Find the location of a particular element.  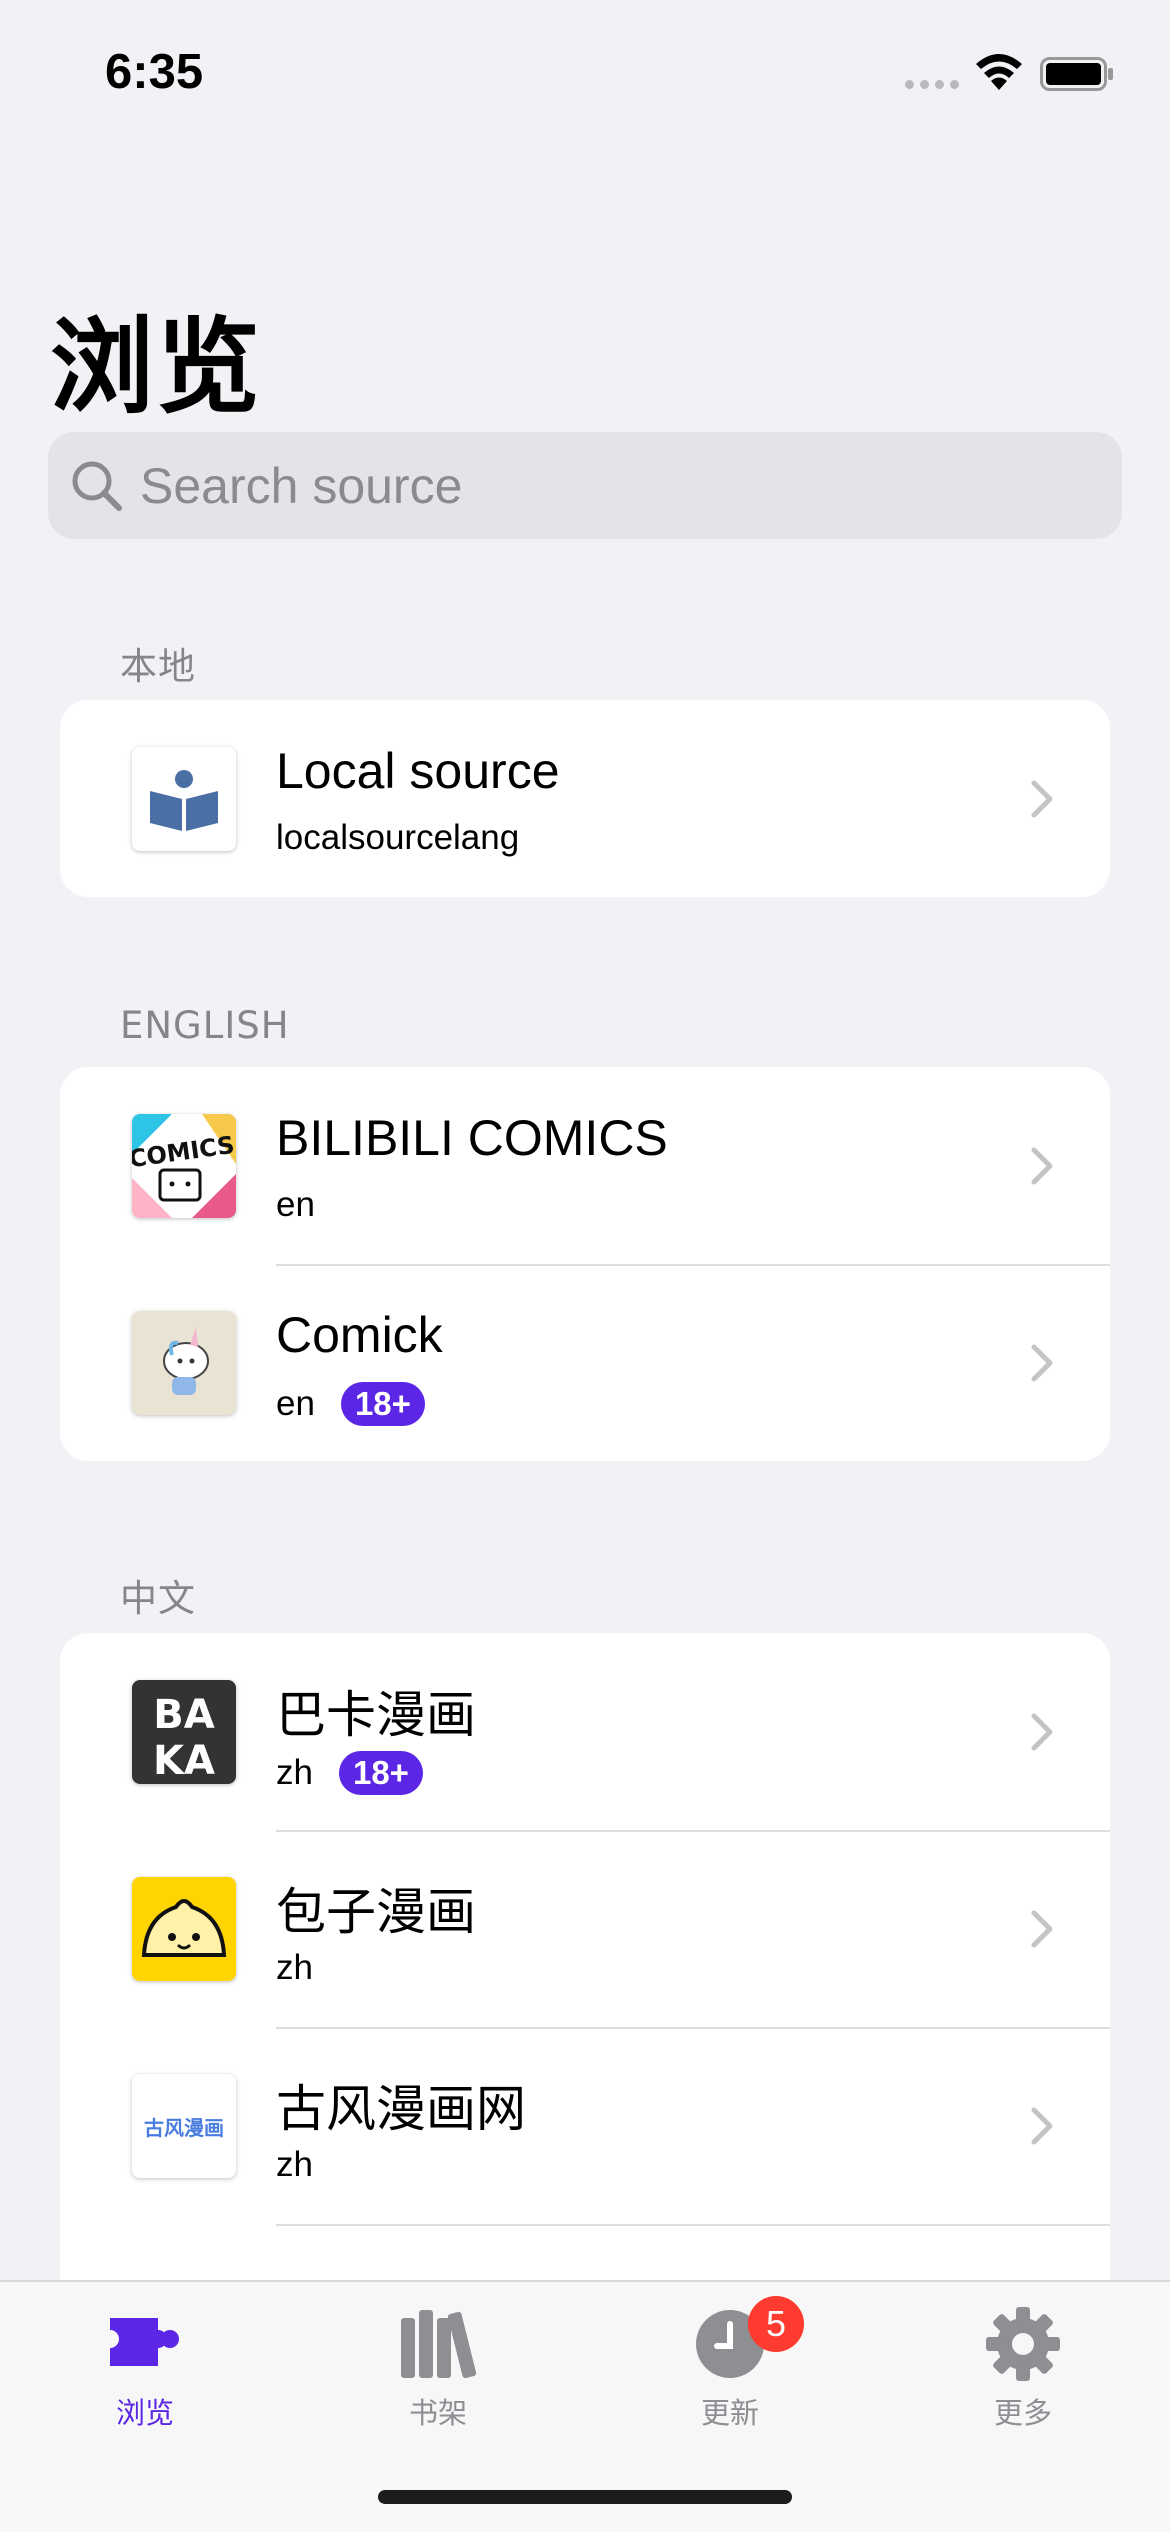

battery-icon is located at coordinates (1076, 74).